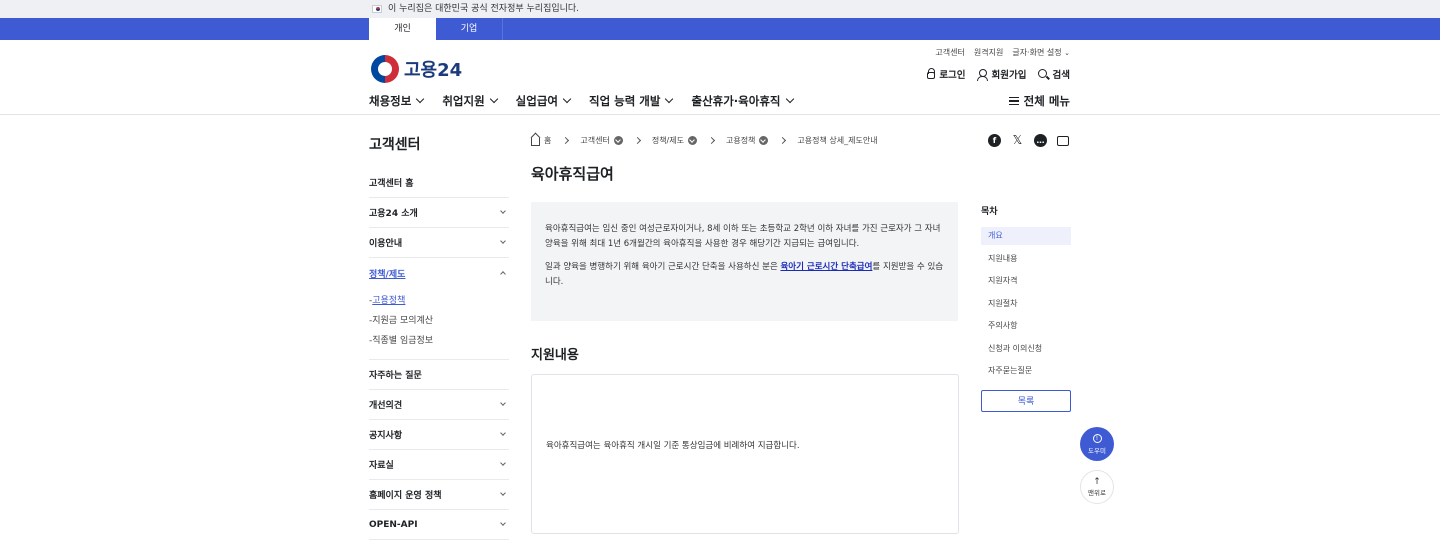  I want to click on hamburger-icon, so click(1013, 101).